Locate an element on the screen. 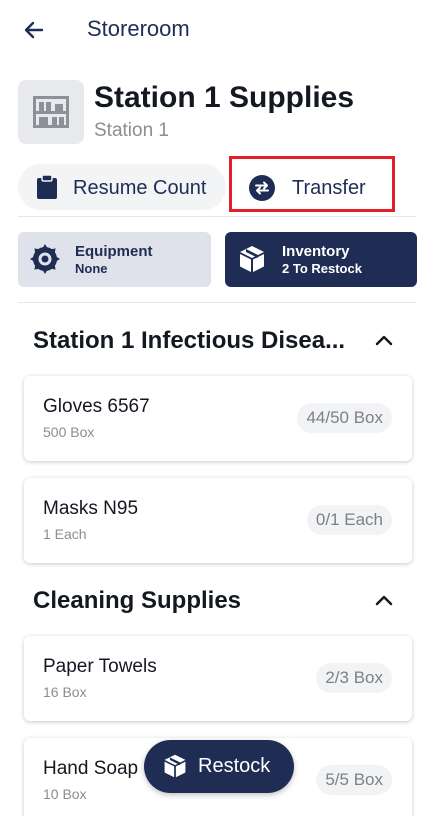 This screenshot has width=433, height=816. saw-blade-icon is located at coordinates (45, 261).